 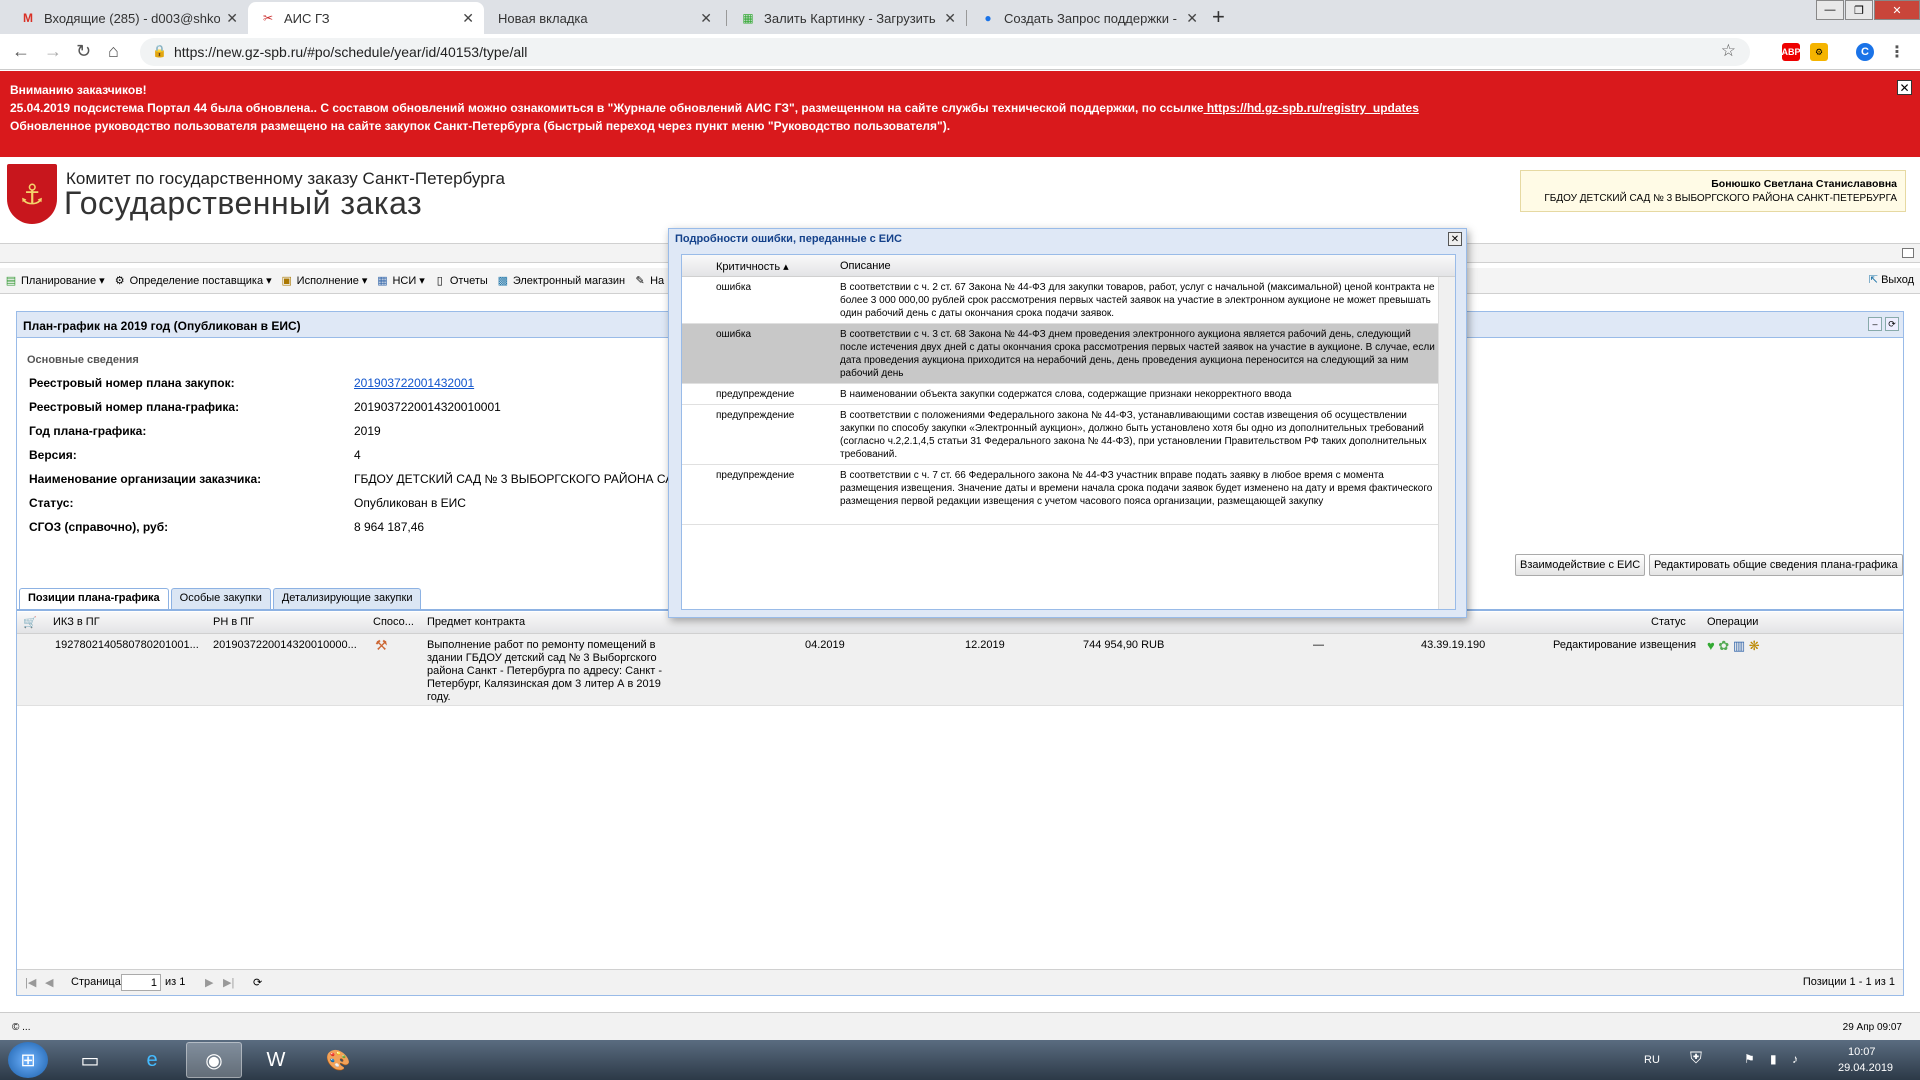 What do you see at coordinates (76, 622) in the screenshot?
I see `col-ikz: ИКЗ в ПГ` at bounding box center [76, 622].